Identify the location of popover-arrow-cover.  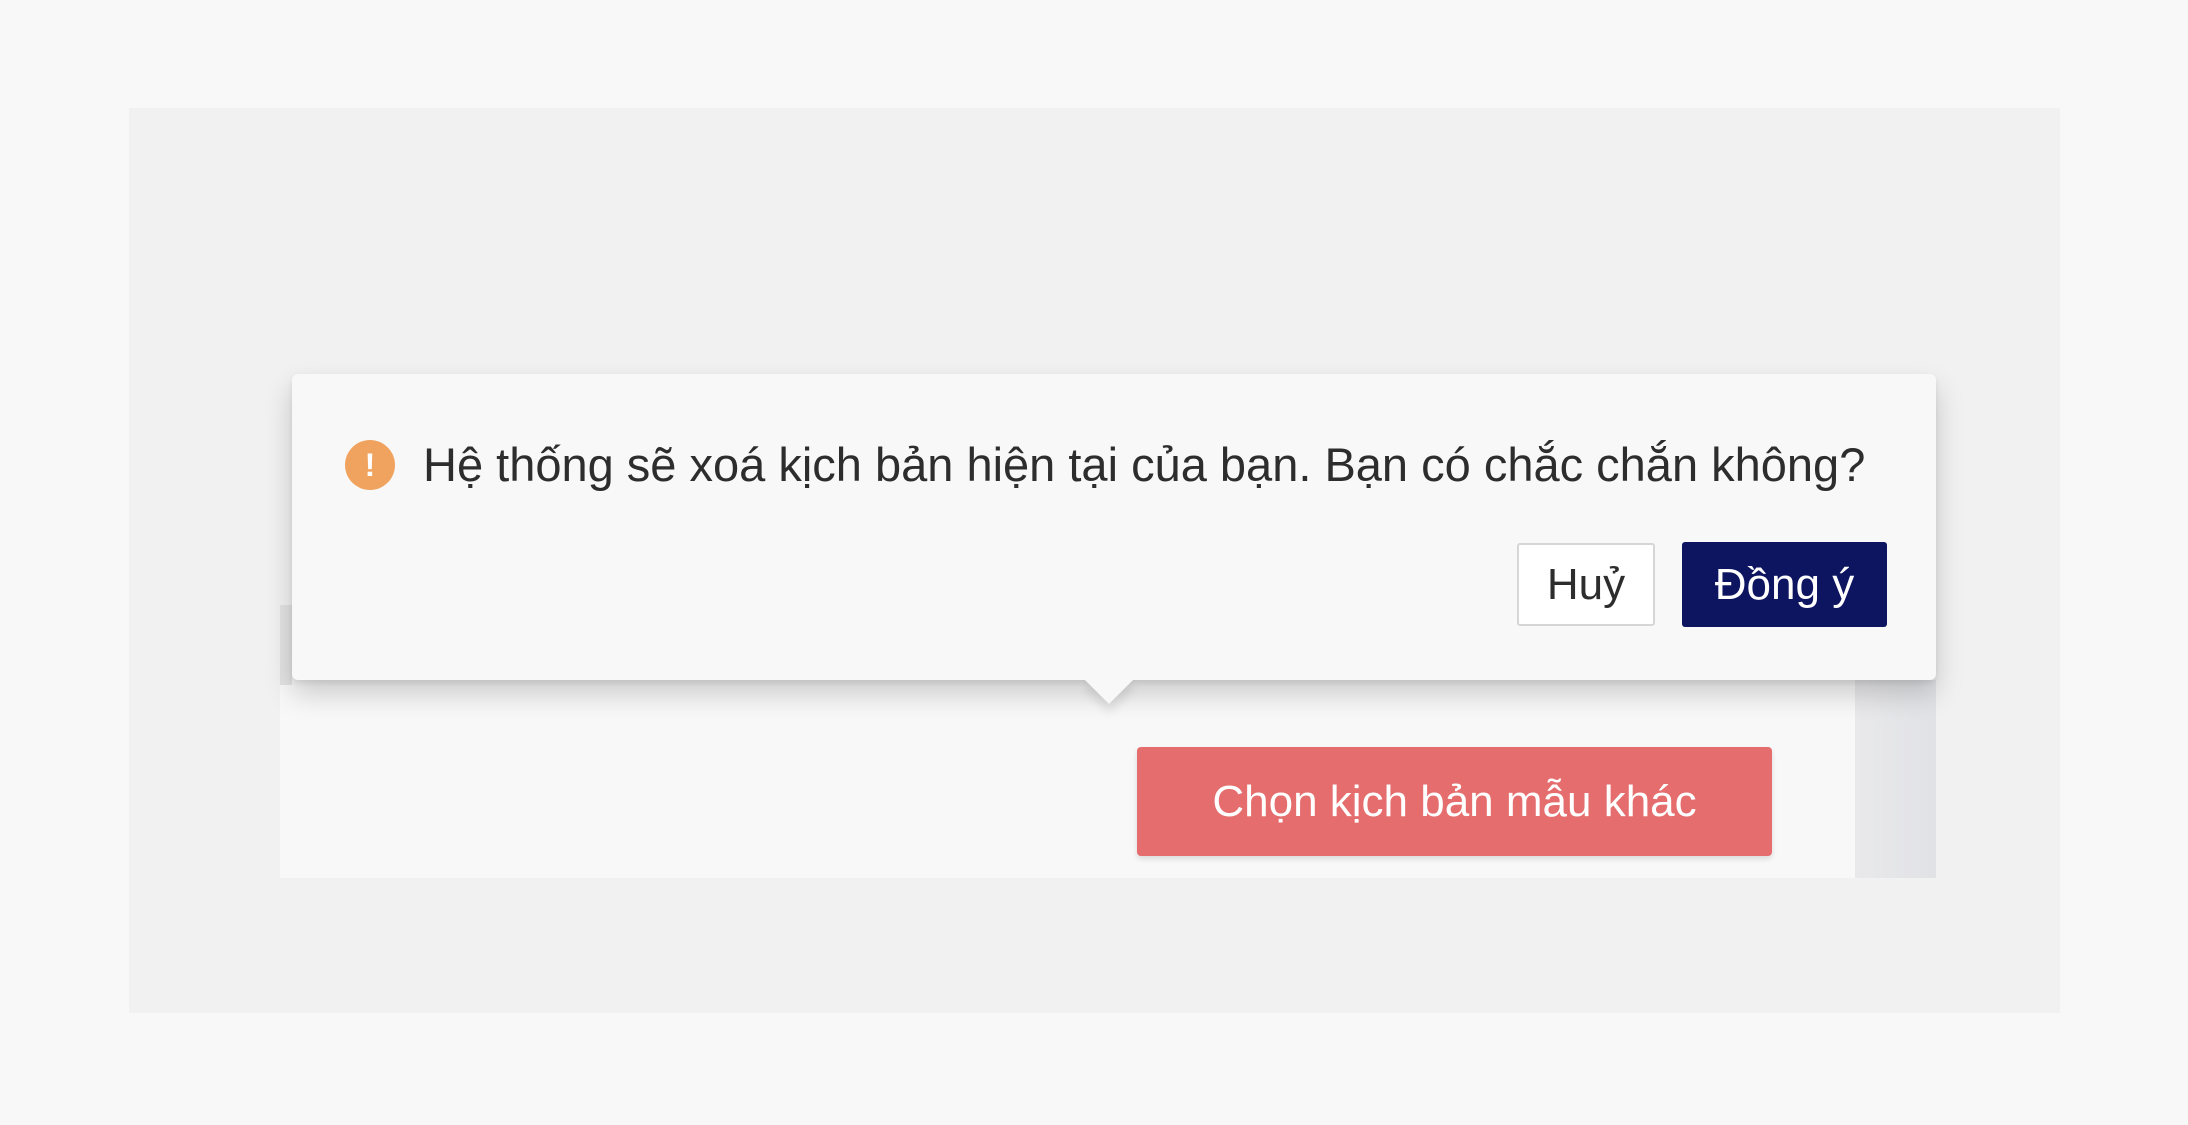
(1110, 660).